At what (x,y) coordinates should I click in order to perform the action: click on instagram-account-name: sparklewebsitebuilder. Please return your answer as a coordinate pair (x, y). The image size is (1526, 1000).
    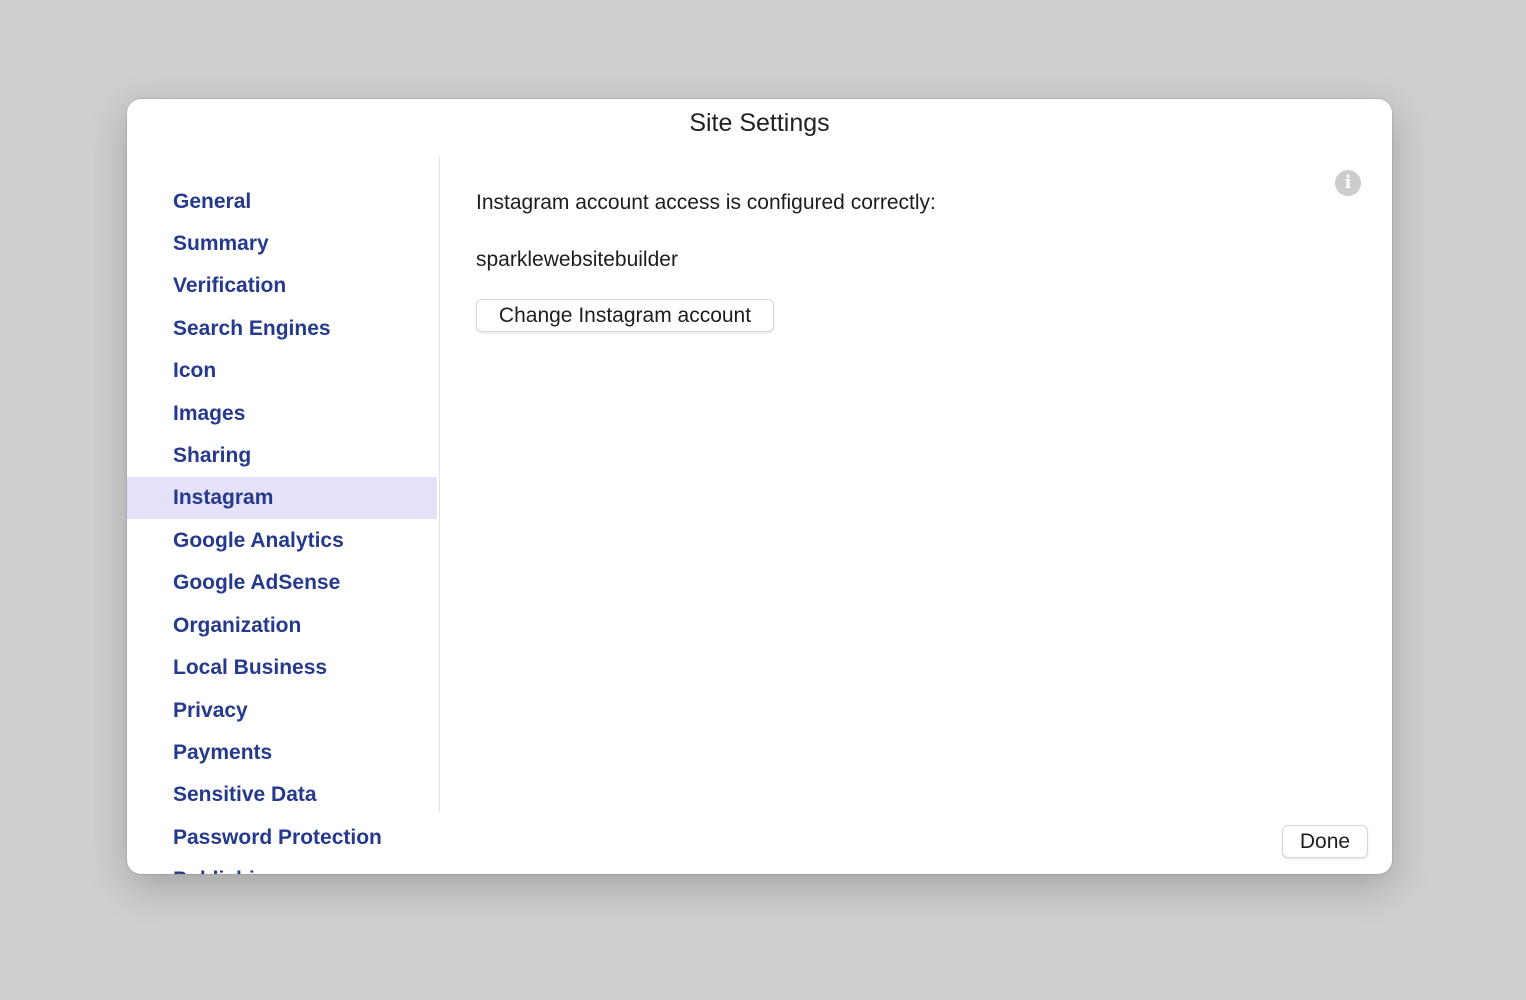
    Looking at the image, I should click on (577, 259).